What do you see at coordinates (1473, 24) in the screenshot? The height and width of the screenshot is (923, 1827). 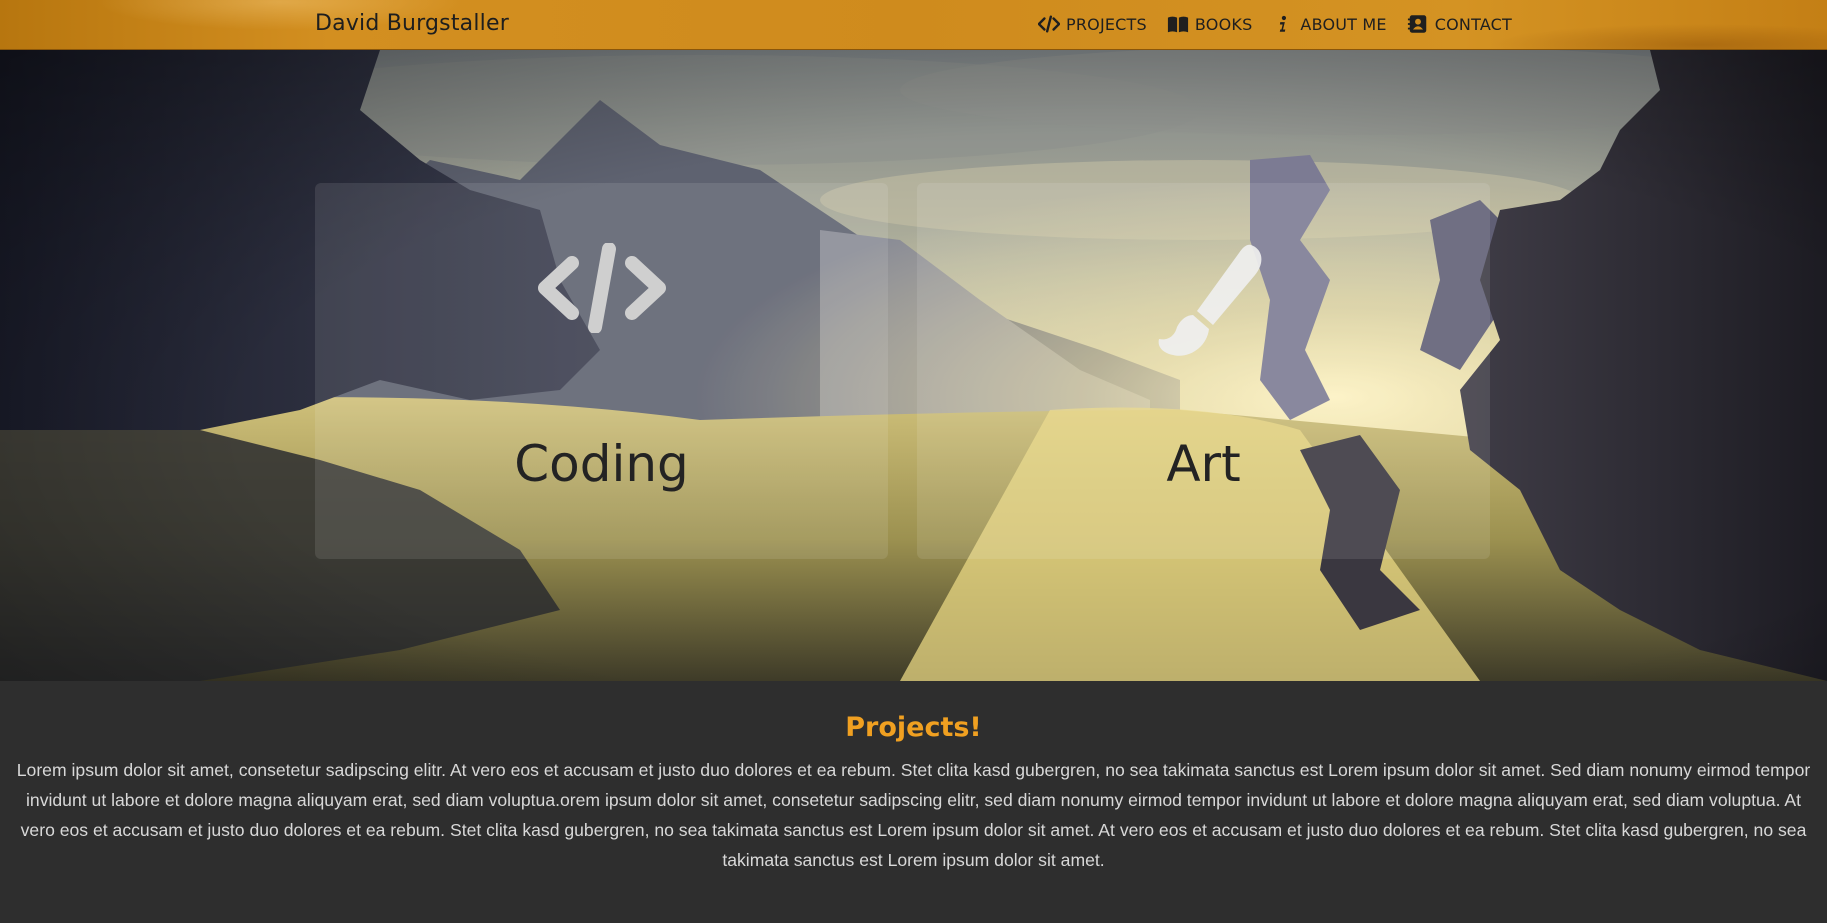 I see `nav-item-label: CONTACT` at bounding box center [1473, 24].